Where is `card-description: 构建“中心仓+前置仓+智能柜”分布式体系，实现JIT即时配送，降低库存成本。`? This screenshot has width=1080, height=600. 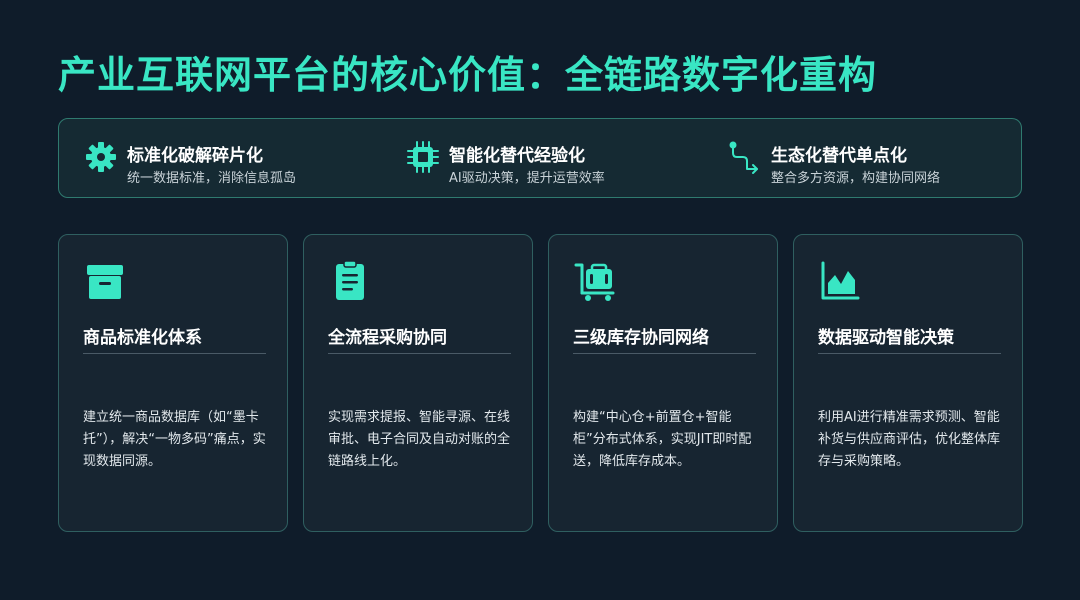 card-description: 构建“中心仓+前置仓+智能柜”分布式体系，实现JIT即时配送，降低库存成本。 is located at coordinates (662, 439).